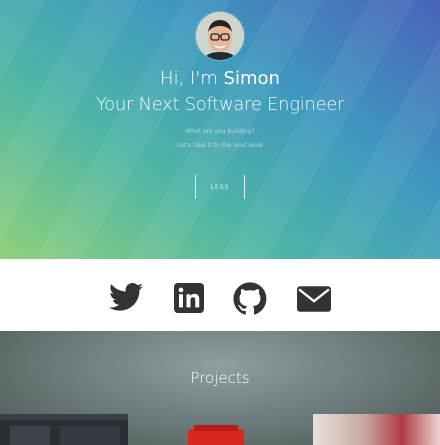 The height and width of the screenshot is (445, 440). What do you see at coordinates (64, 417) in the screenshot?
I see `thumbnail-titlebar` at bounding box center [64, 417].